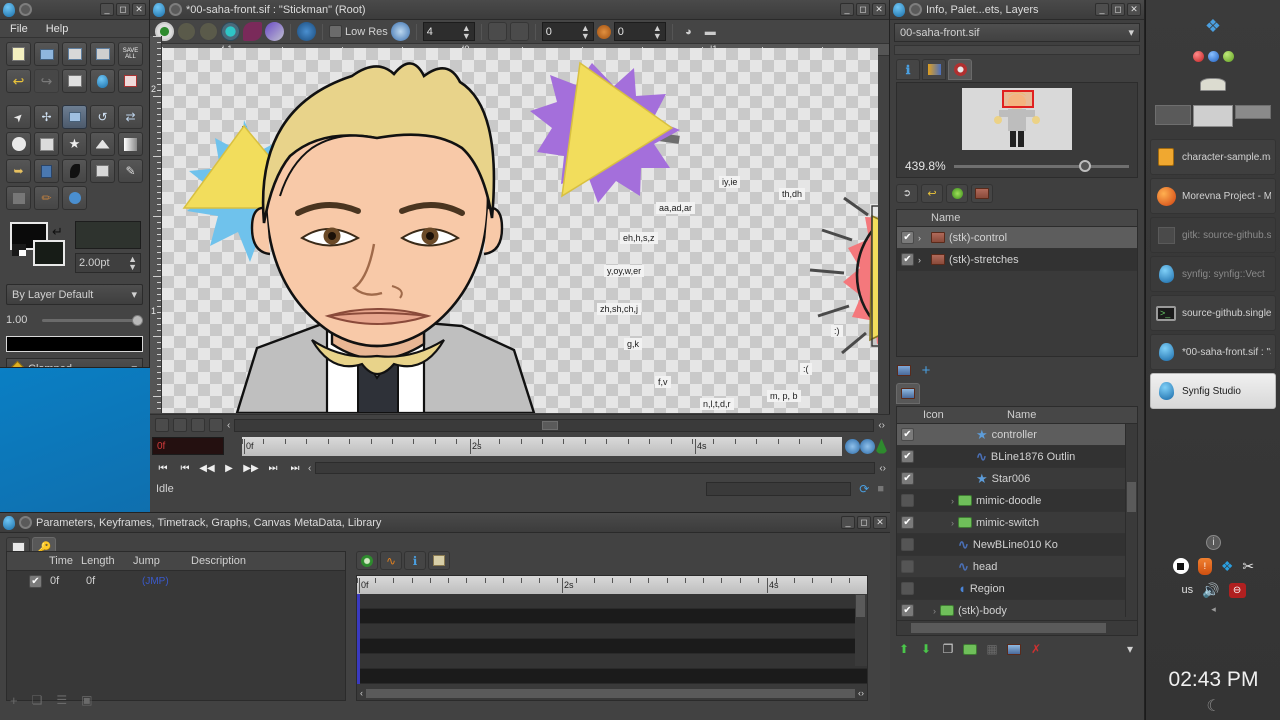 Image resolution: width=1280 pixels, height=720 pixels. Describe the element at coordinates (915, 9) in the screenshot. I see `dock-menu-icon` at that location.